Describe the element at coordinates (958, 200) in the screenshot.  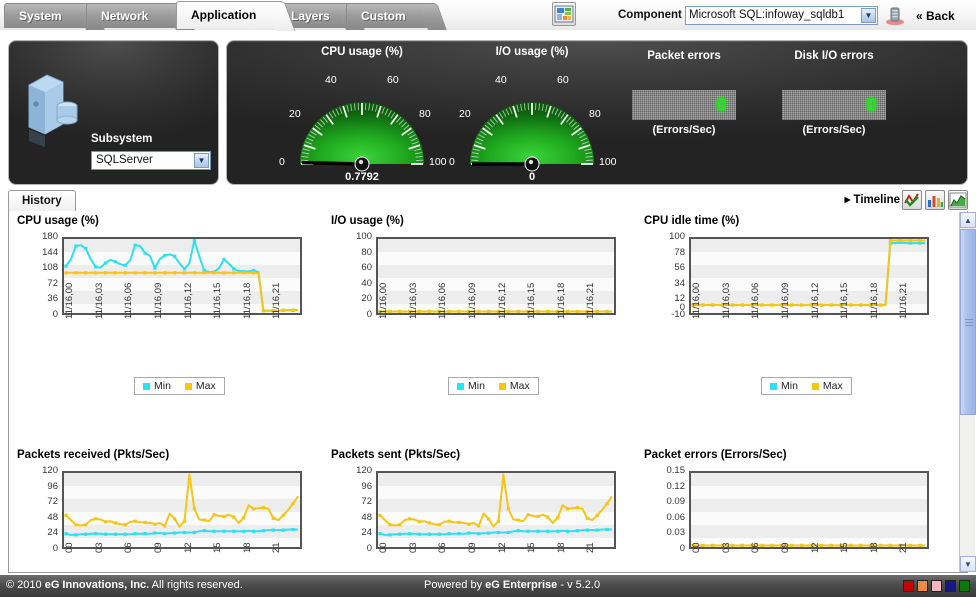
I see `area-chart-toggle-icon` at that location.